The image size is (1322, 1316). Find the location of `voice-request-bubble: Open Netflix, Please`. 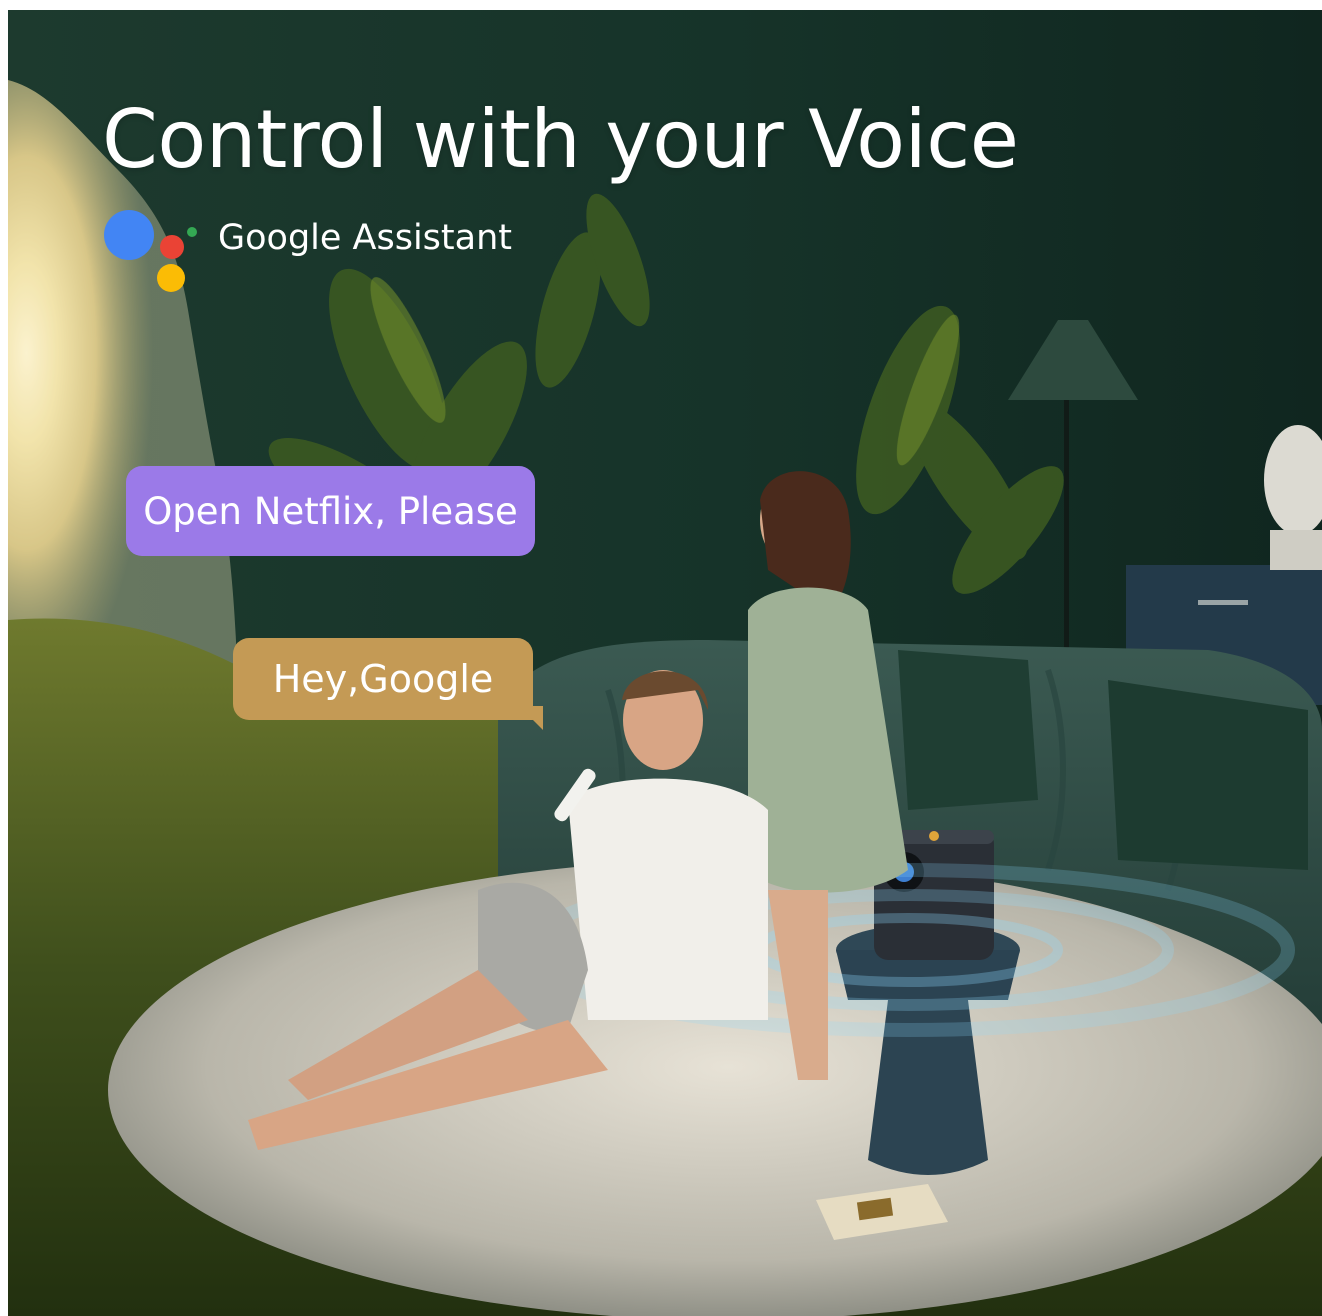

voice-request-bubble: Open Netflix, Please is located at coordinates (330, 511).